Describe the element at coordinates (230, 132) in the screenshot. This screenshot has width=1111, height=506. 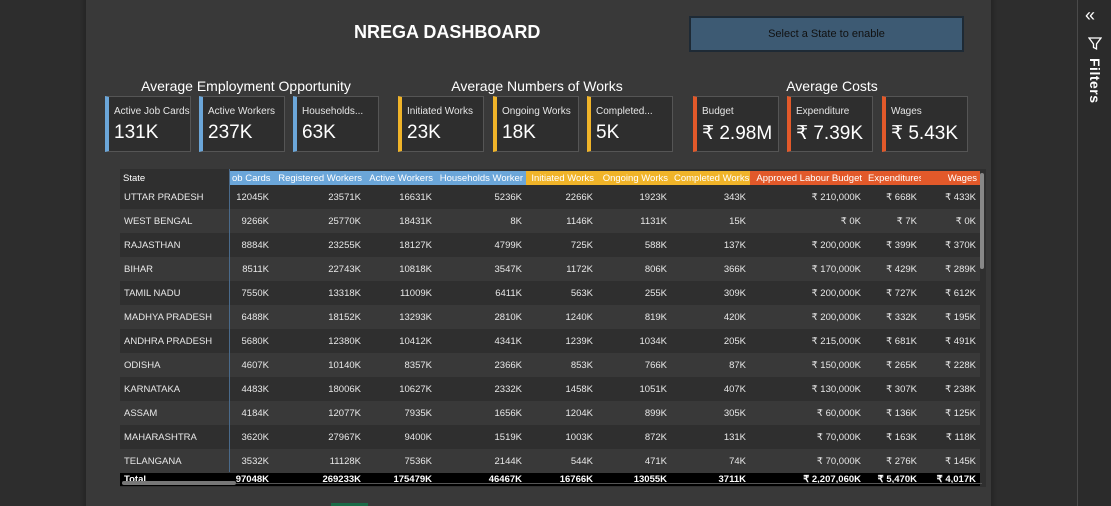
I see `kpi-value: 237K` at that location.